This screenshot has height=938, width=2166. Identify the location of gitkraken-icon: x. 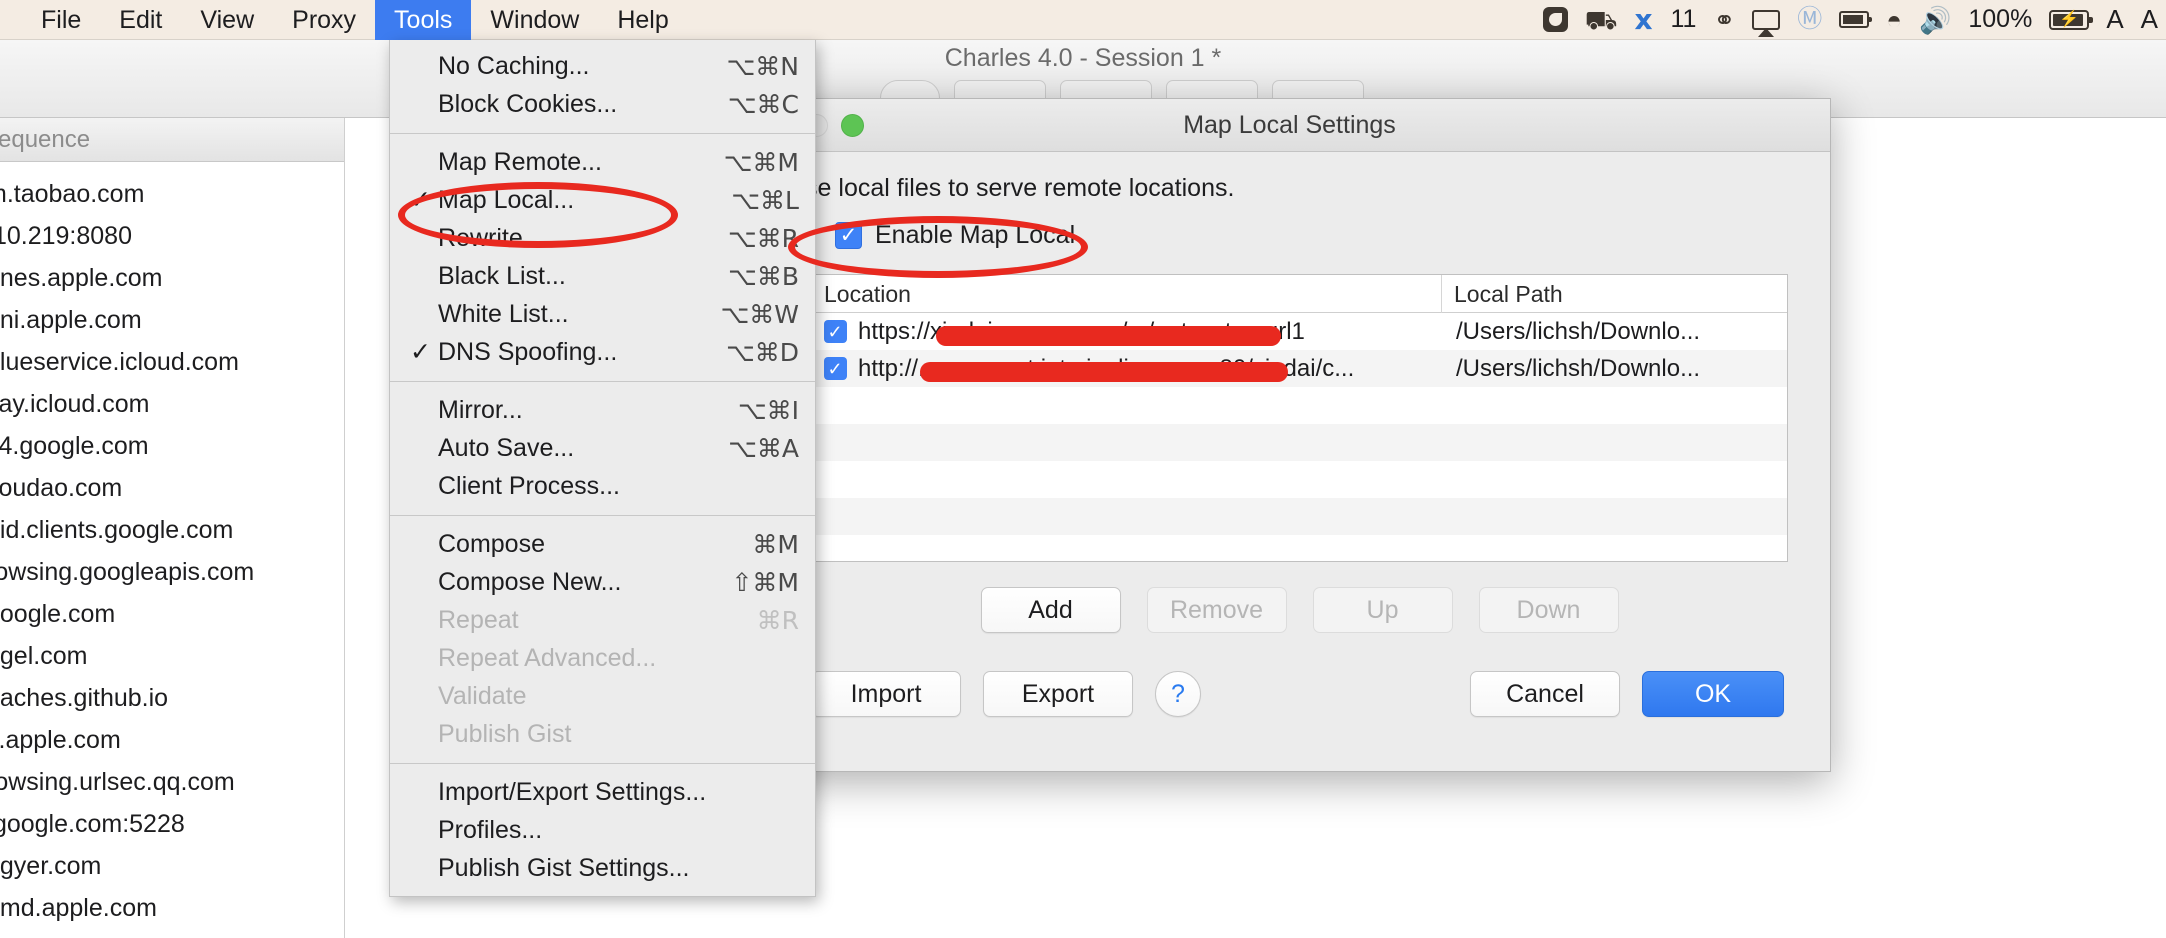
(1643, 20).